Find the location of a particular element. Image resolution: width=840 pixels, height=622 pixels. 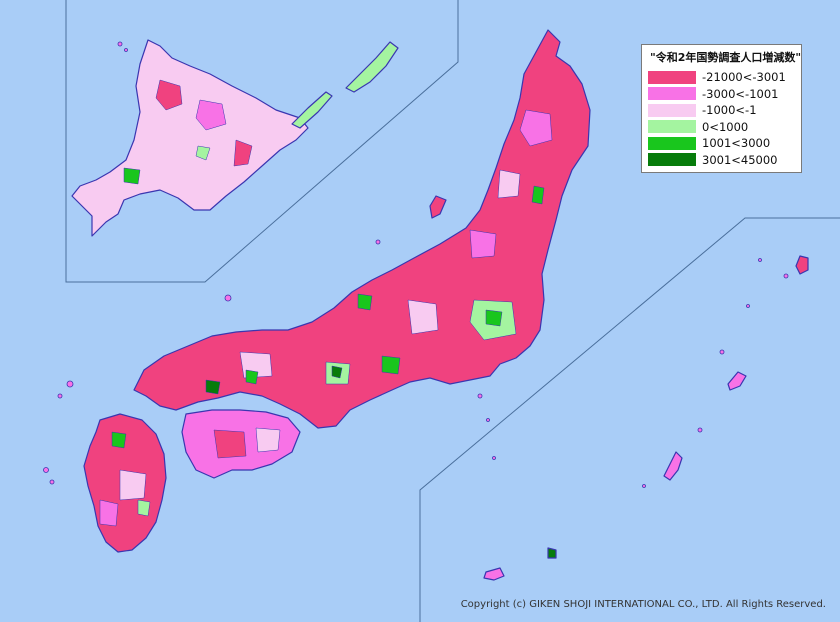

legend-item: 3001<45000 is located at coordinates (717, 160).